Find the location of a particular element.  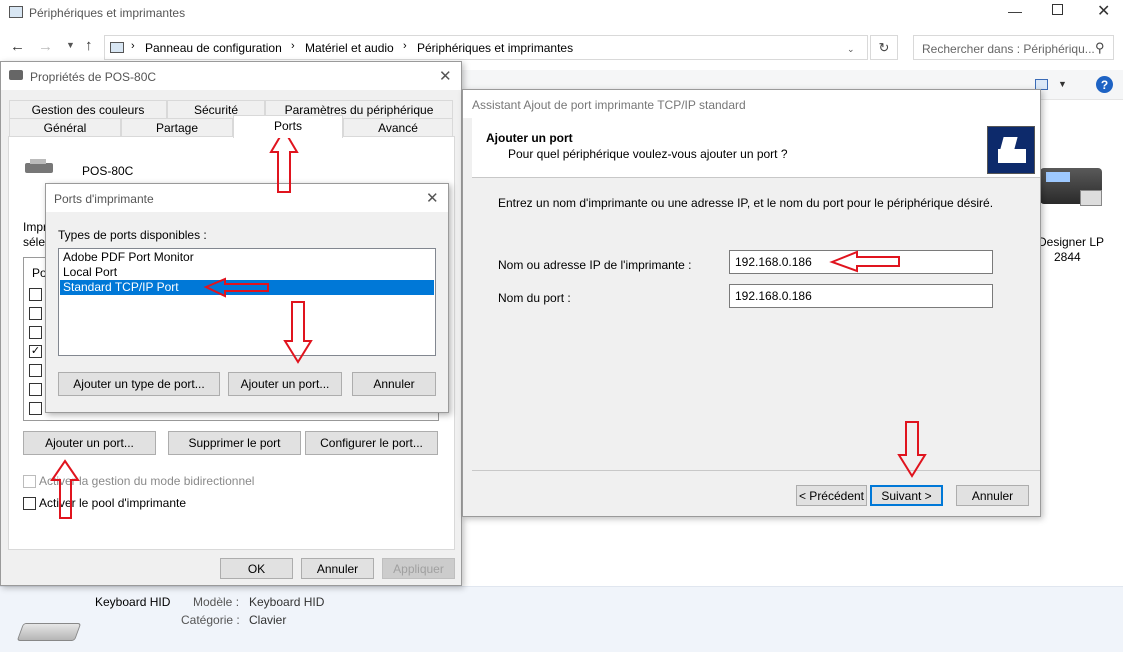

arrow-left-ip is located at coordinates (864, 261).